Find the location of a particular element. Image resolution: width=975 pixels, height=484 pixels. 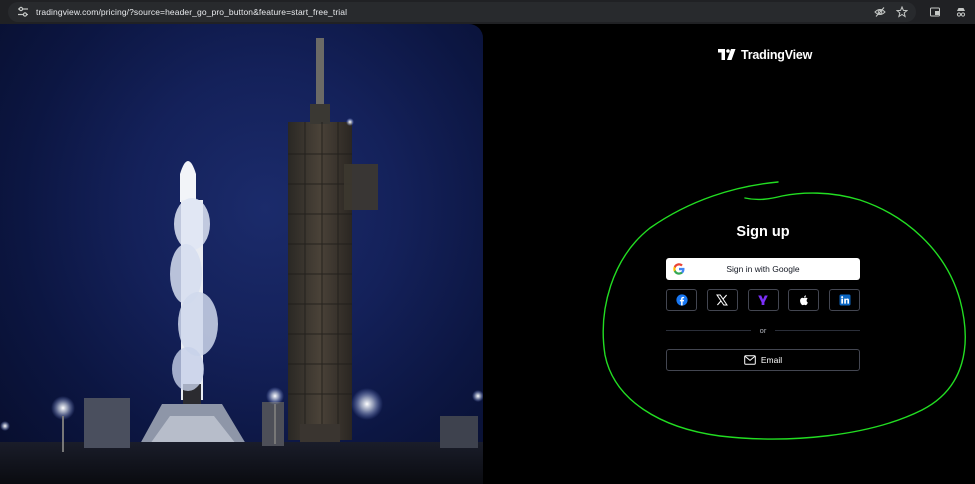

brand-name: TradingView is located at coordinates (777, 55).